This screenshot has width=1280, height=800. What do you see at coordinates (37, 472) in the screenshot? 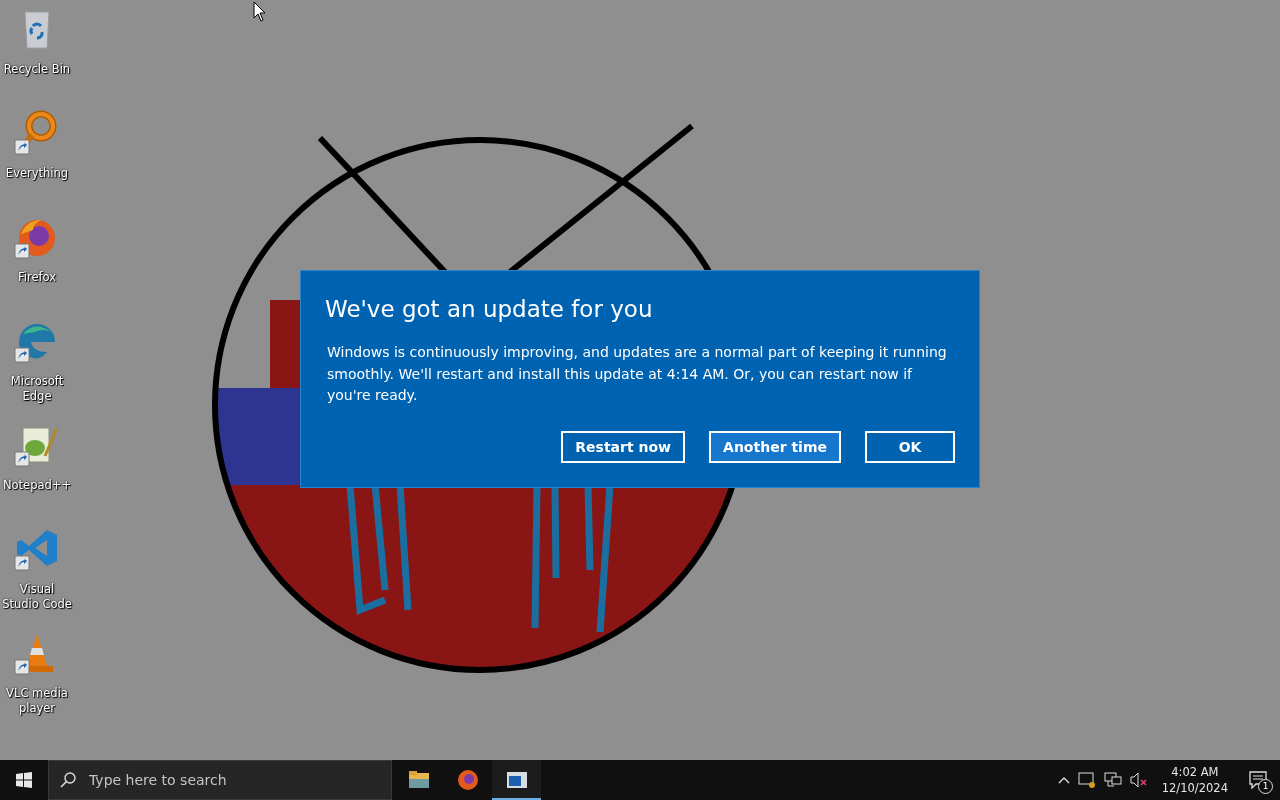
I see `desktop-icon: Notepad++` at bounding box center [37, 472].